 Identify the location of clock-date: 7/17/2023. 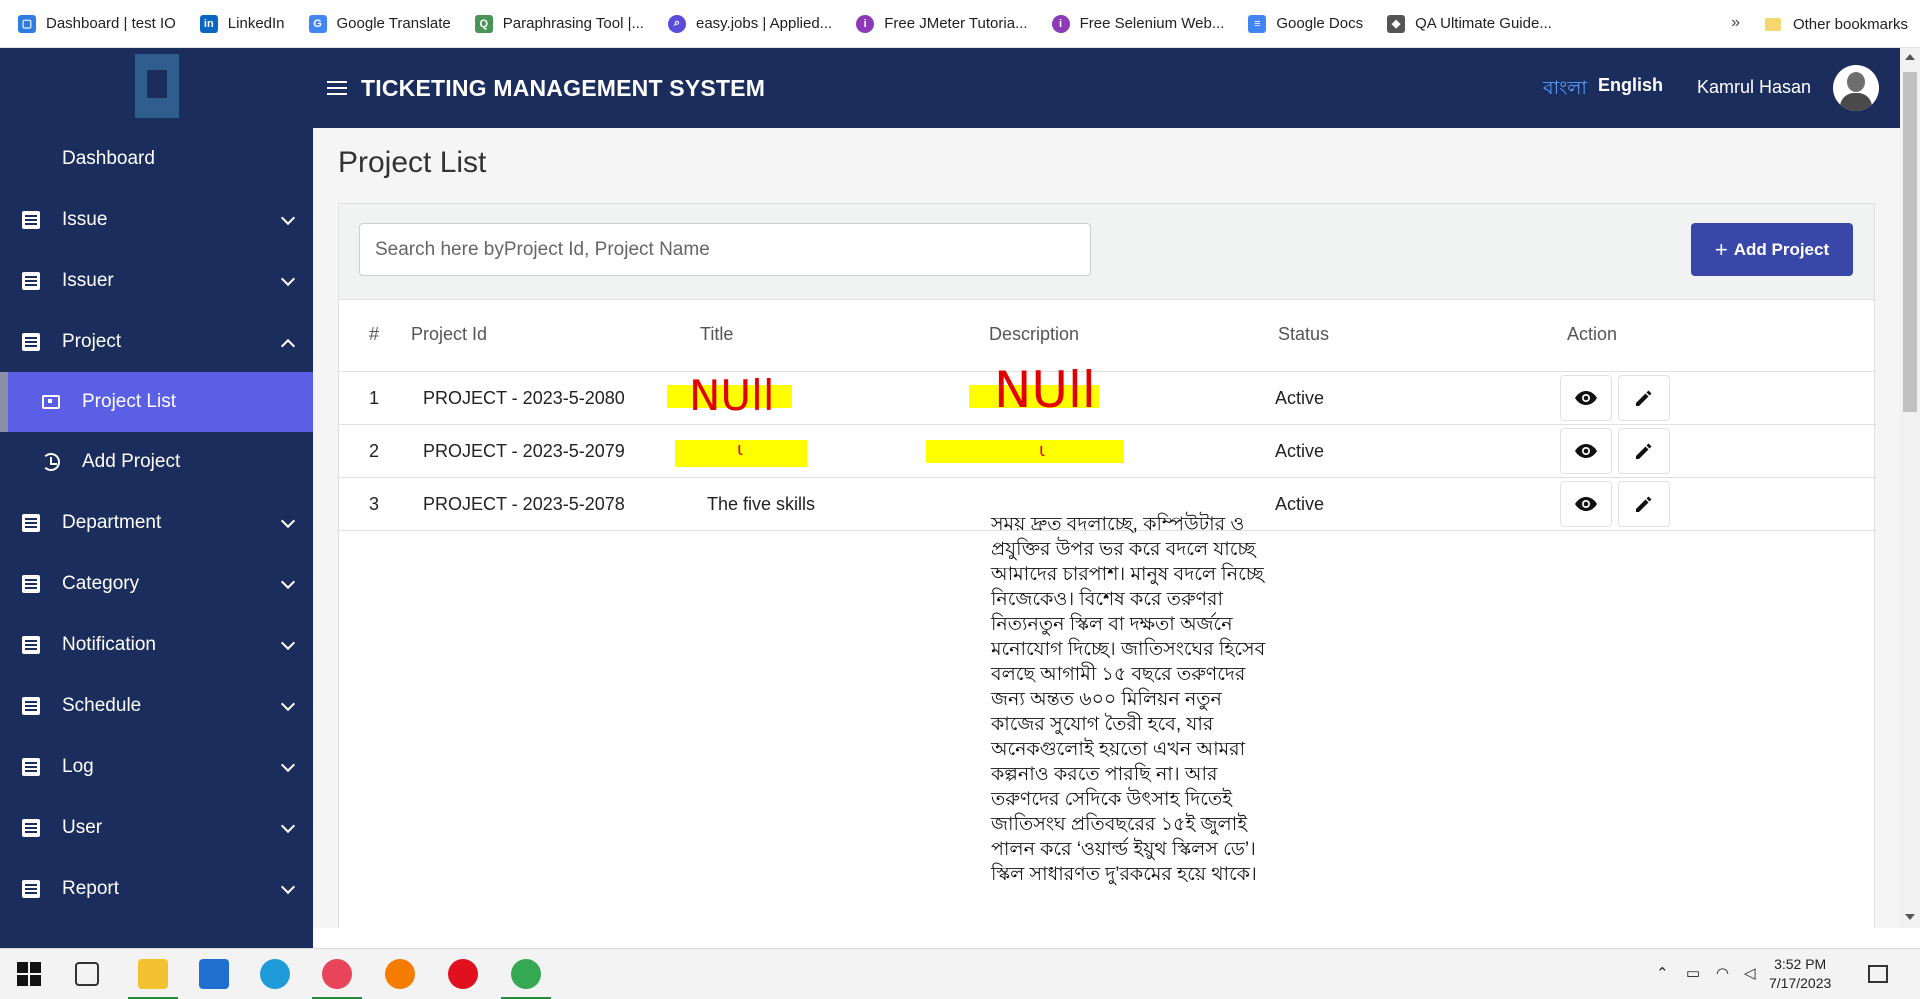
(1800, 983).